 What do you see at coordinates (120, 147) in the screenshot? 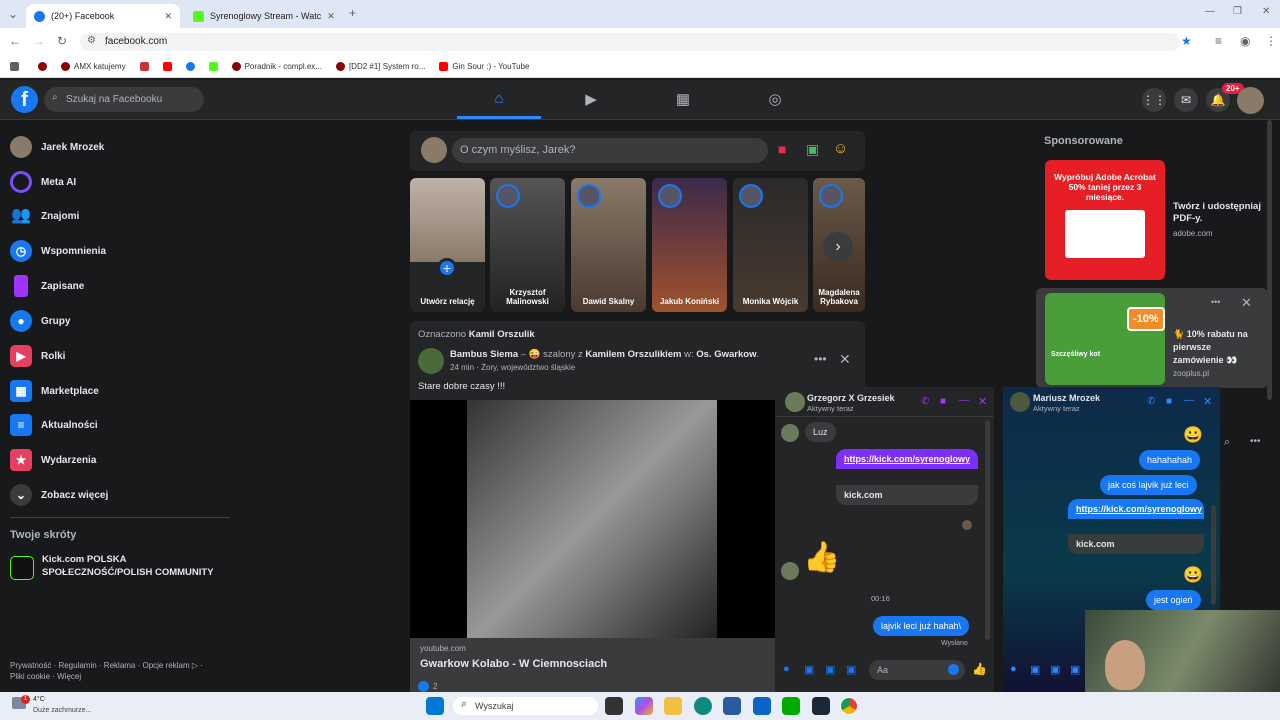
I see `sidebar-item-profile: Jarek Mrozek` at bounding box center [120, 147].